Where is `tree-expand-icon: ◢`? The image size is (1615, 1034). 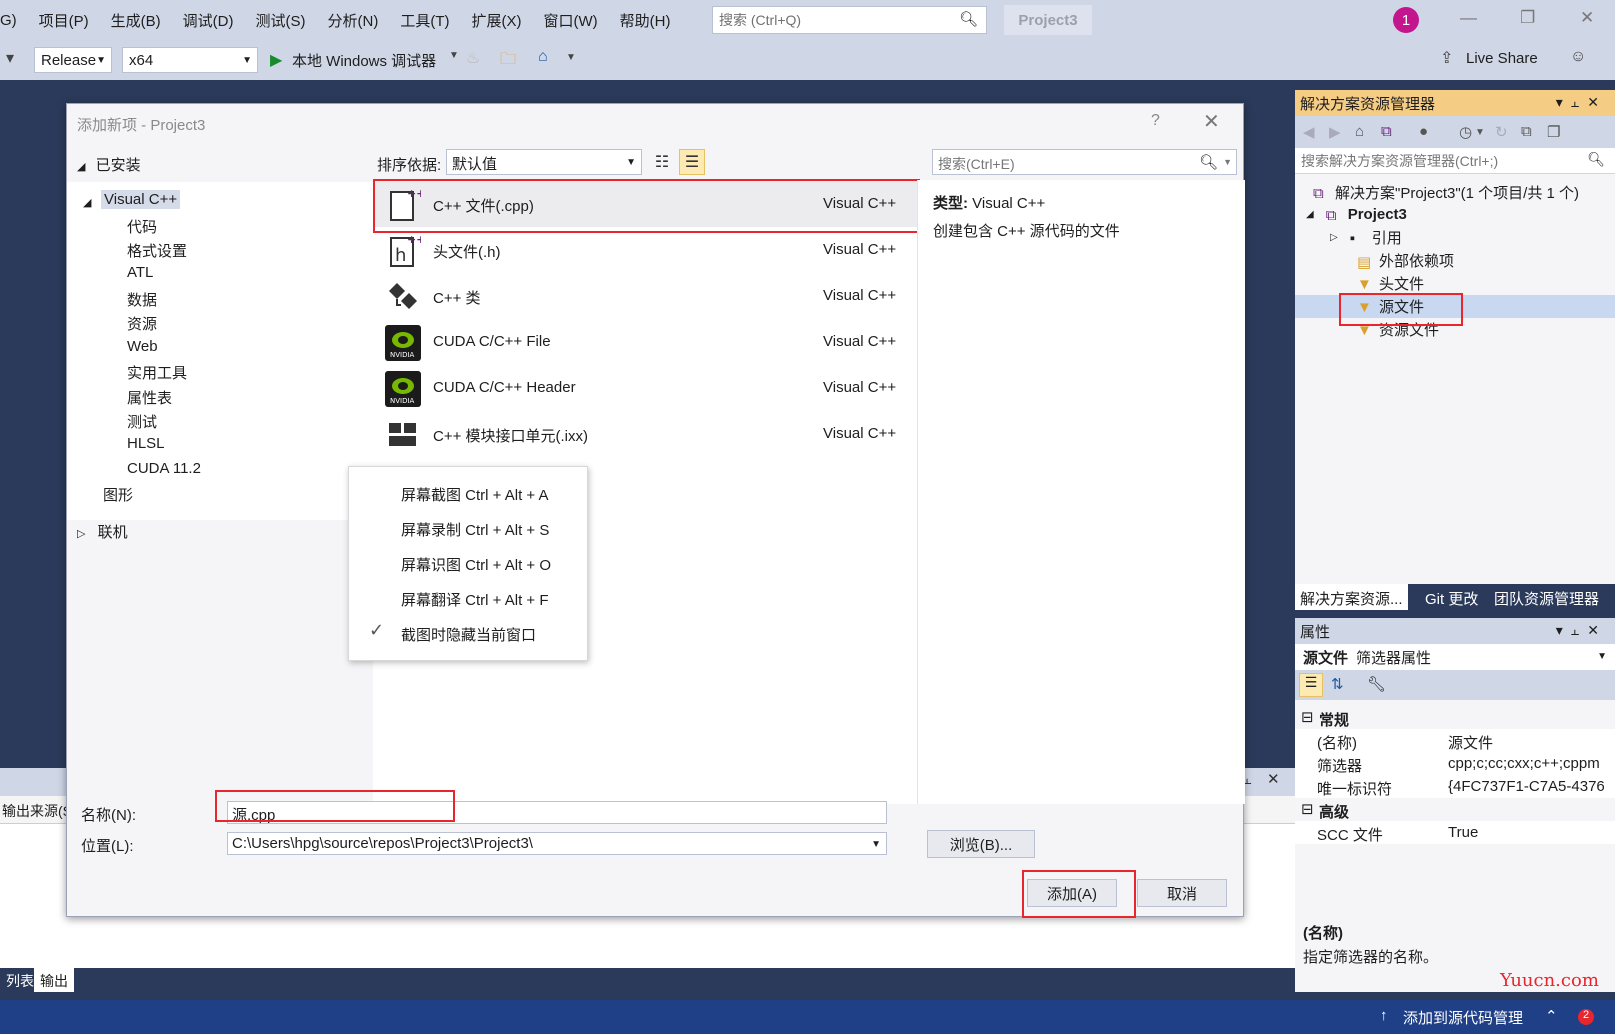 tree-expand-icon: ◢ is located at coordinates (87, 201).